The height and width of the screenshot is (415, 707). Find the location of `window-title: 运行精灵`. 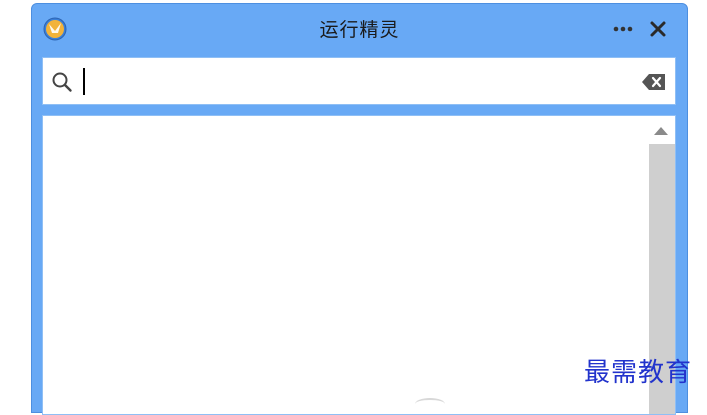

window-title: 运行精灵 is located at coordinates (359, 30).